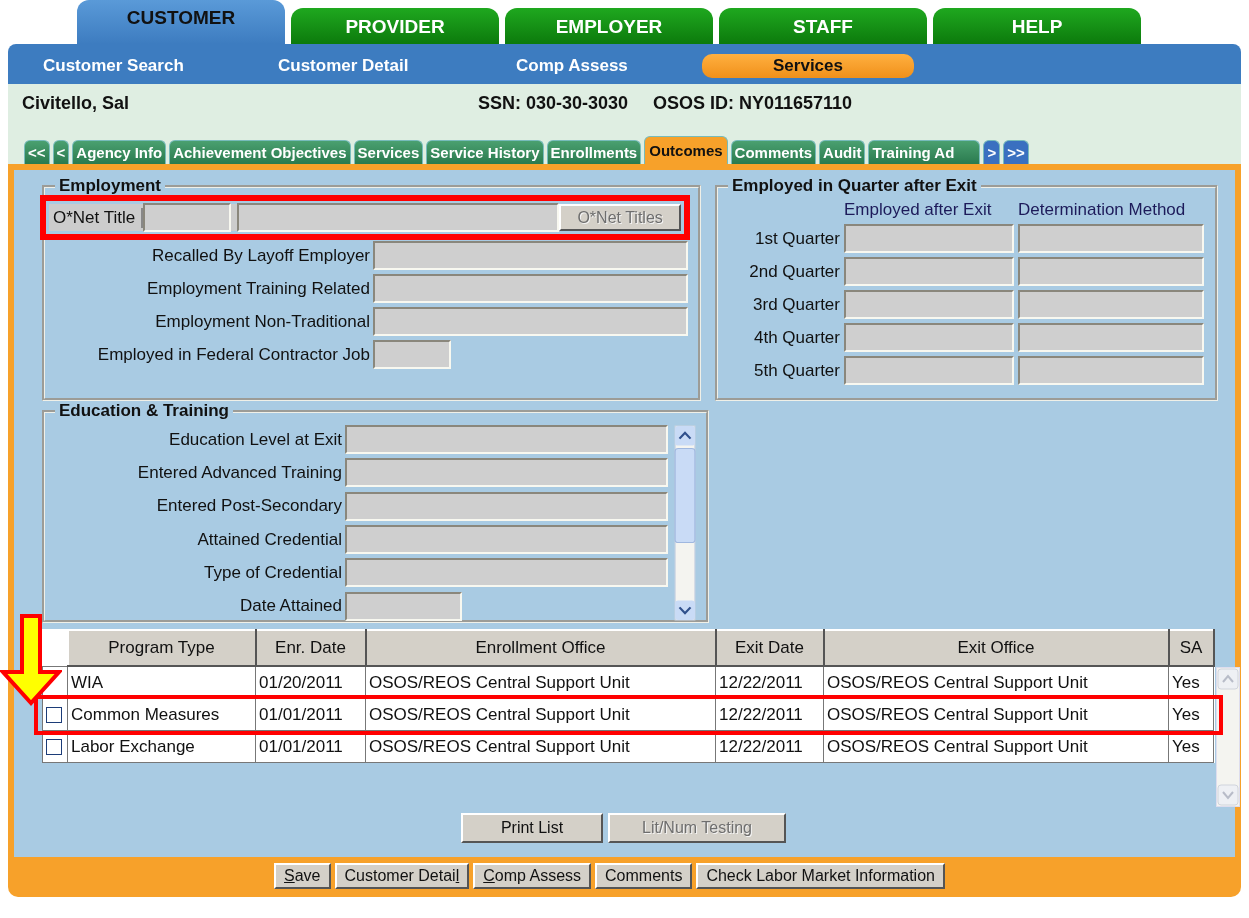  What do you see at coordinates (273, 573) in the screenshot?
I see `field-label: Type of Credential` at bounding box center [273, 573].